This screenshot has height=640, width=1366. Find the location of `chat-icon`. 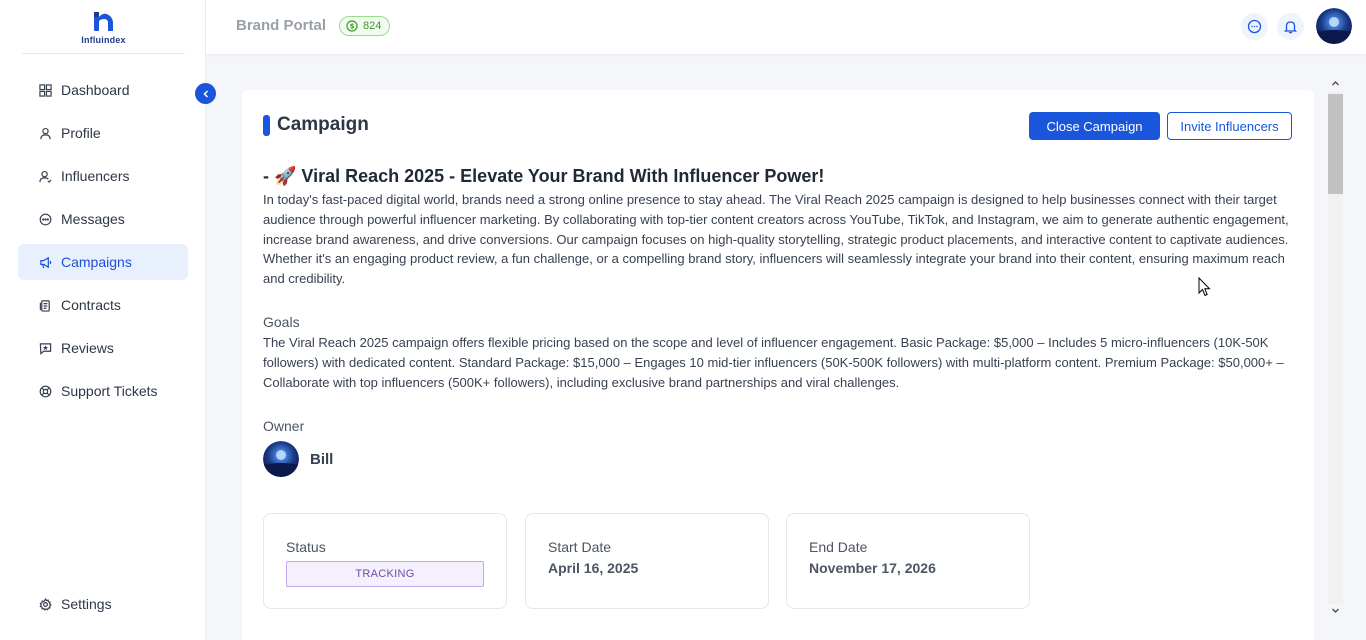

chat-icon is located at coordinates (1254, 26).